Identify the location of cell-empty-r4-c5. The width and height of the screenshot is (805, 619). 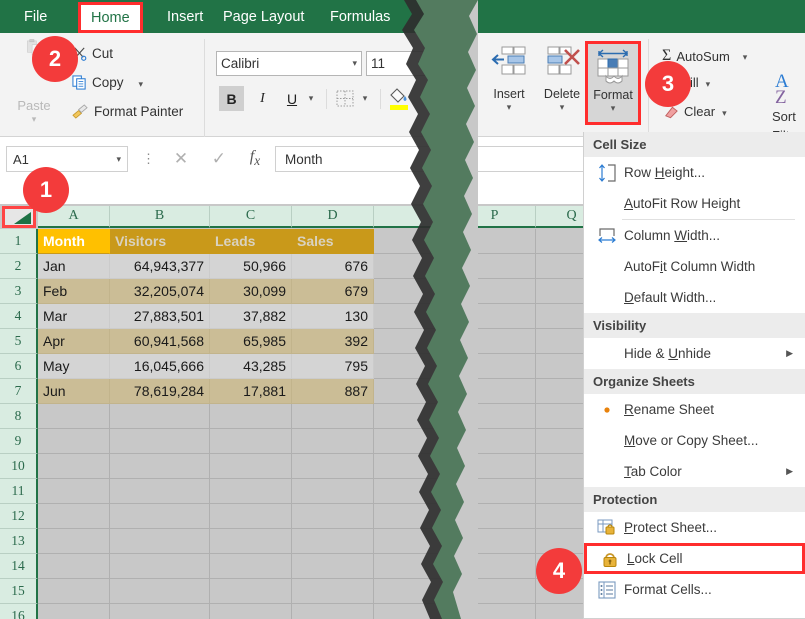
(414, 316).